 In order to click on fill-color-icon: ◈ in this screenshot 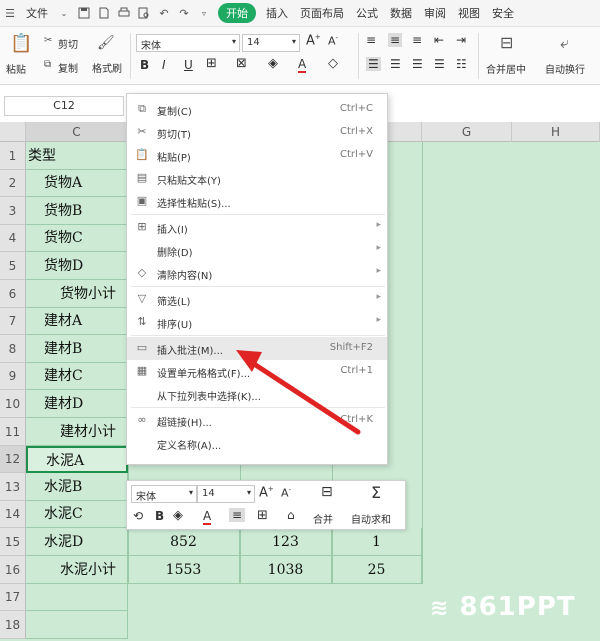, I will do `click(178, 515)`.